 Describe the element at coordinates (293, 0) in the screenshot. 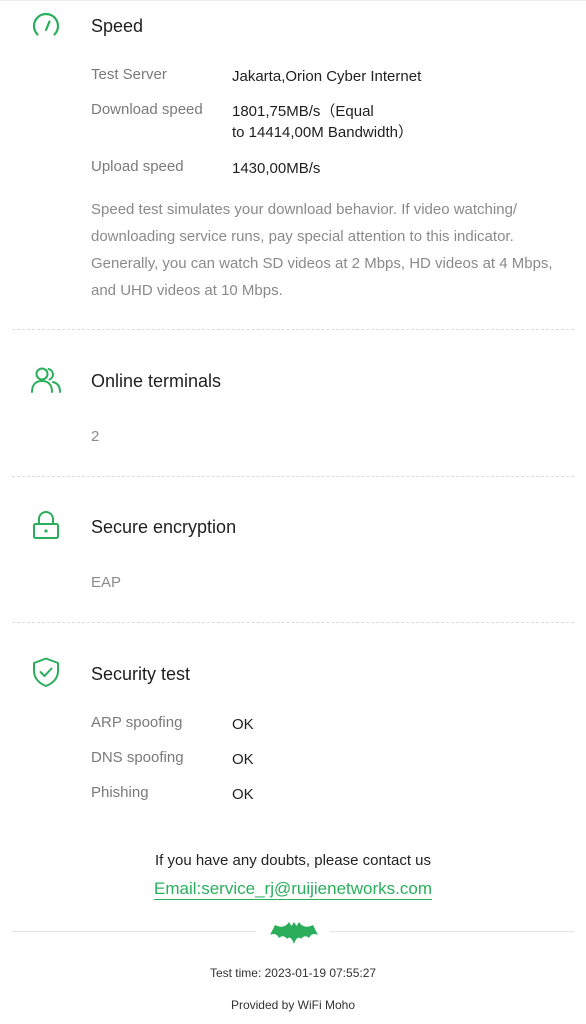

I see `top-divider` at that location.